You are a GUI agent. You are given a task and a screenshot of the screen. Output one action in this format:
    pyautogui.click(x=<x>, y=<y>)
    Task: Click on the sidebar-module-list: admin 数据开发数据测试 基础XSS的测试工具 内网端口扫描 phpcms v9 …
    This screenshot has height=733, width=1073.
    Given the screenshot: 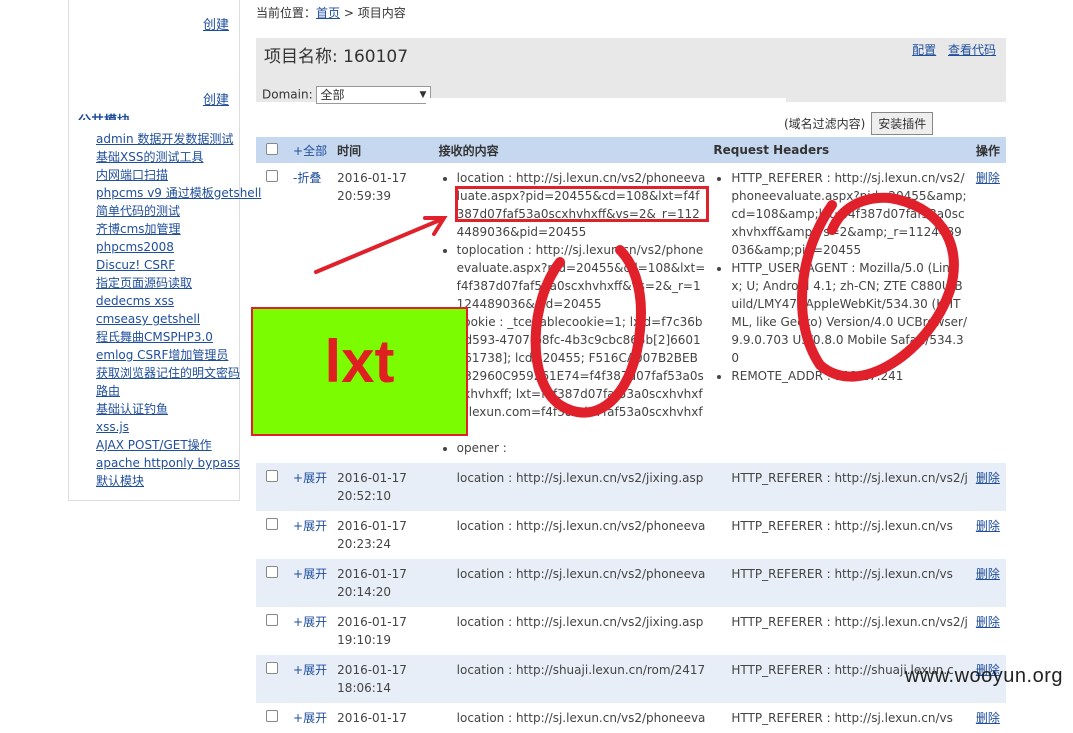 What is the action you would take?
    pyautogui.click(x=178, y=310)
    